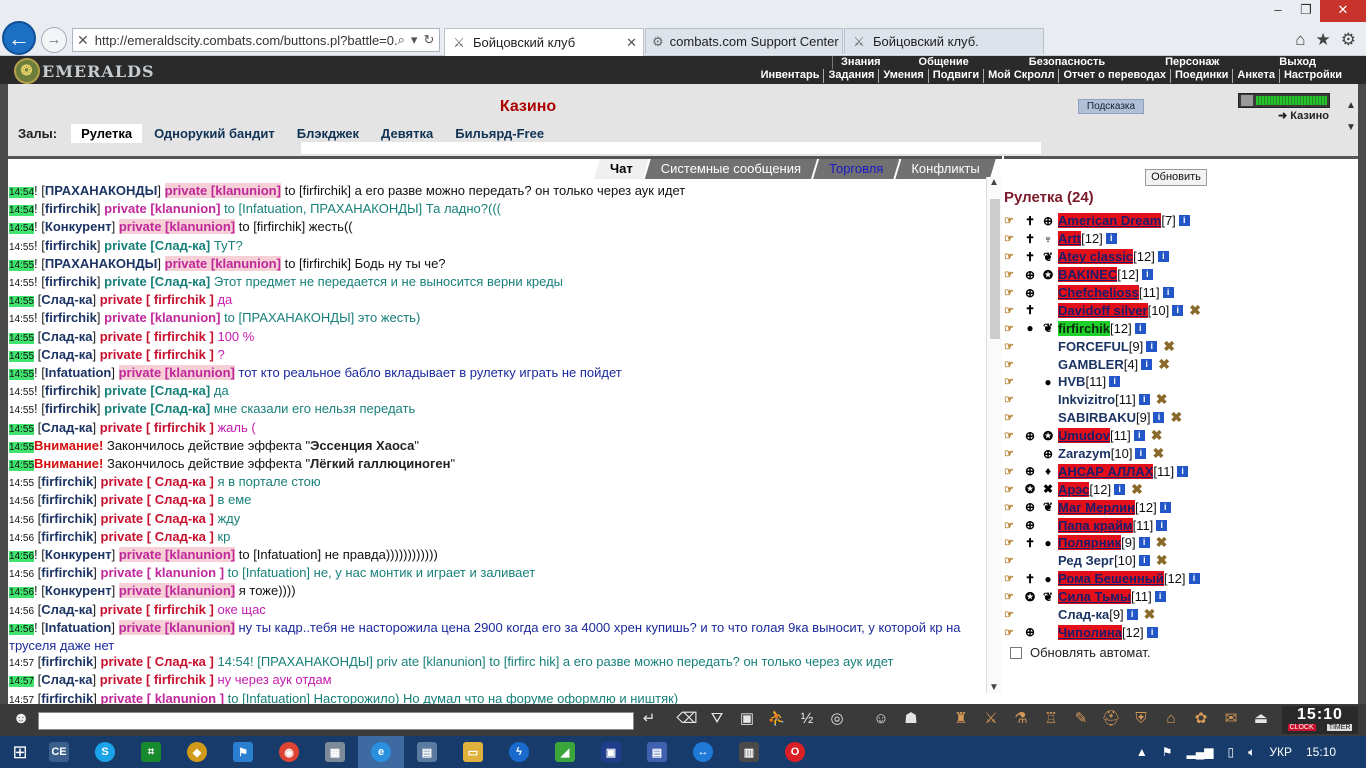 The width and height of the screenshot is (1366, 768). What do you see at coordinates (105, 752) in the screenshot?
I see `taskbar-app-skype: S` at bounding box center [105, 752].